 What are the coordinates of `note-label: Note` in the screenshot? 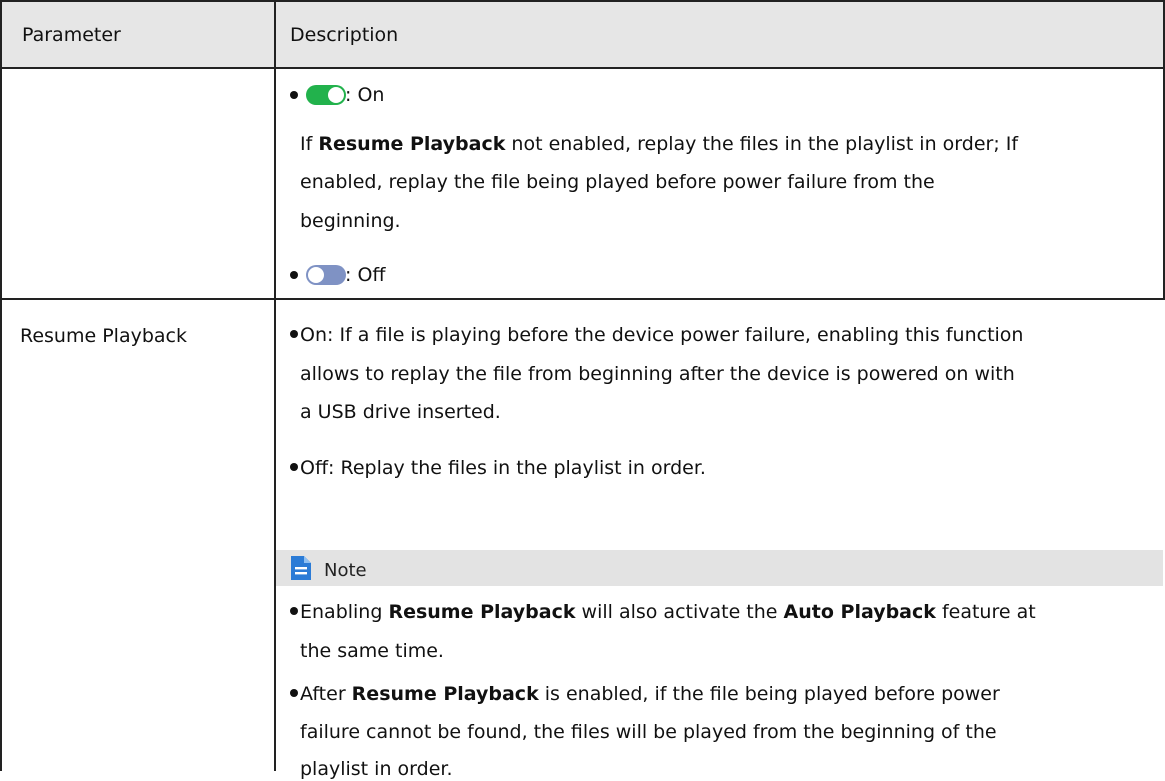 It's located at (345, 570).